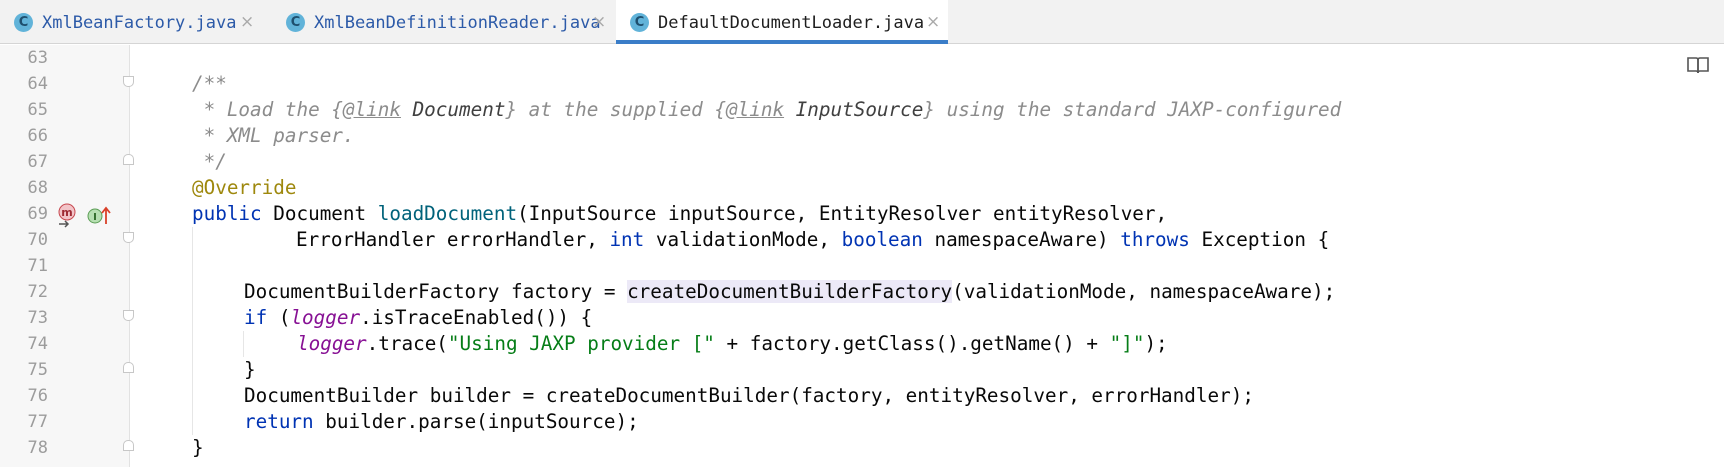 The width and height of the screenshot is (1724, 467). Describe the element at coordinates (1021, 239) in the screenshot. I see `code-text: namespaceAware)` at that location.